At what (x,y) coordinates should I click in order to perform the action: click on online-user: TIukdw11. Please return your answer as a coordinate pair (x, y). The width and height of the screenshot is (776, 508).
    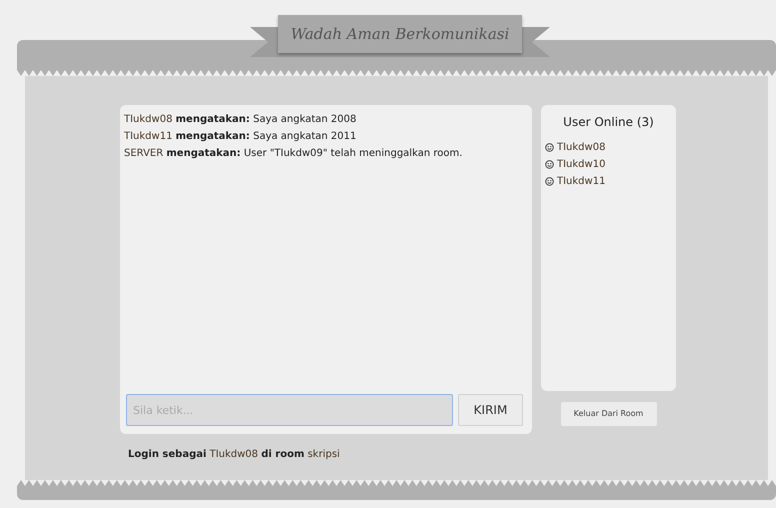
    Looking at the image, I should click on (581, 182).